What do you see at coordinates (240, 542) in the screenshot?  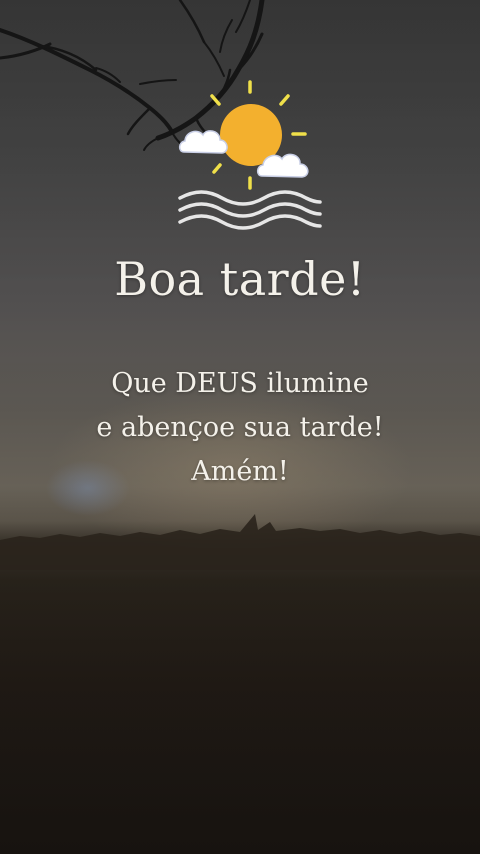 I see `grass-silhouette` at bounding box center [240, 542].